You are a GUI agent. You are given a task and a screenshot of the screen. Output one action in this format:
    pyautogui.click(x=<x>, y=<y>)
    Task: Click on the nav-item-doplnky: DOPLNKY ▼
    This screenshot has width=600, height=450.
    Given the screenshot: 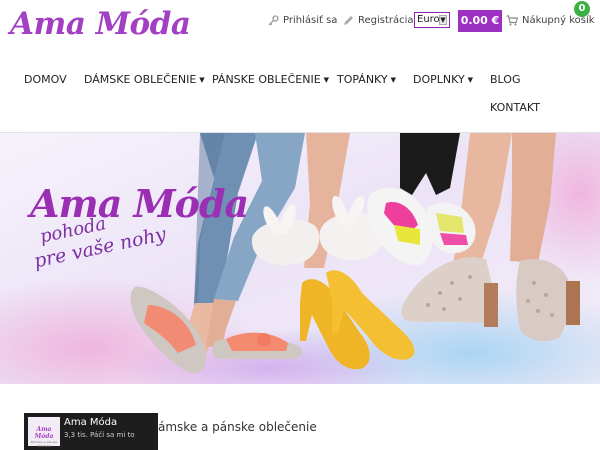 What is the action you would take?
    pyautogui.click(x=443, y=79)
    